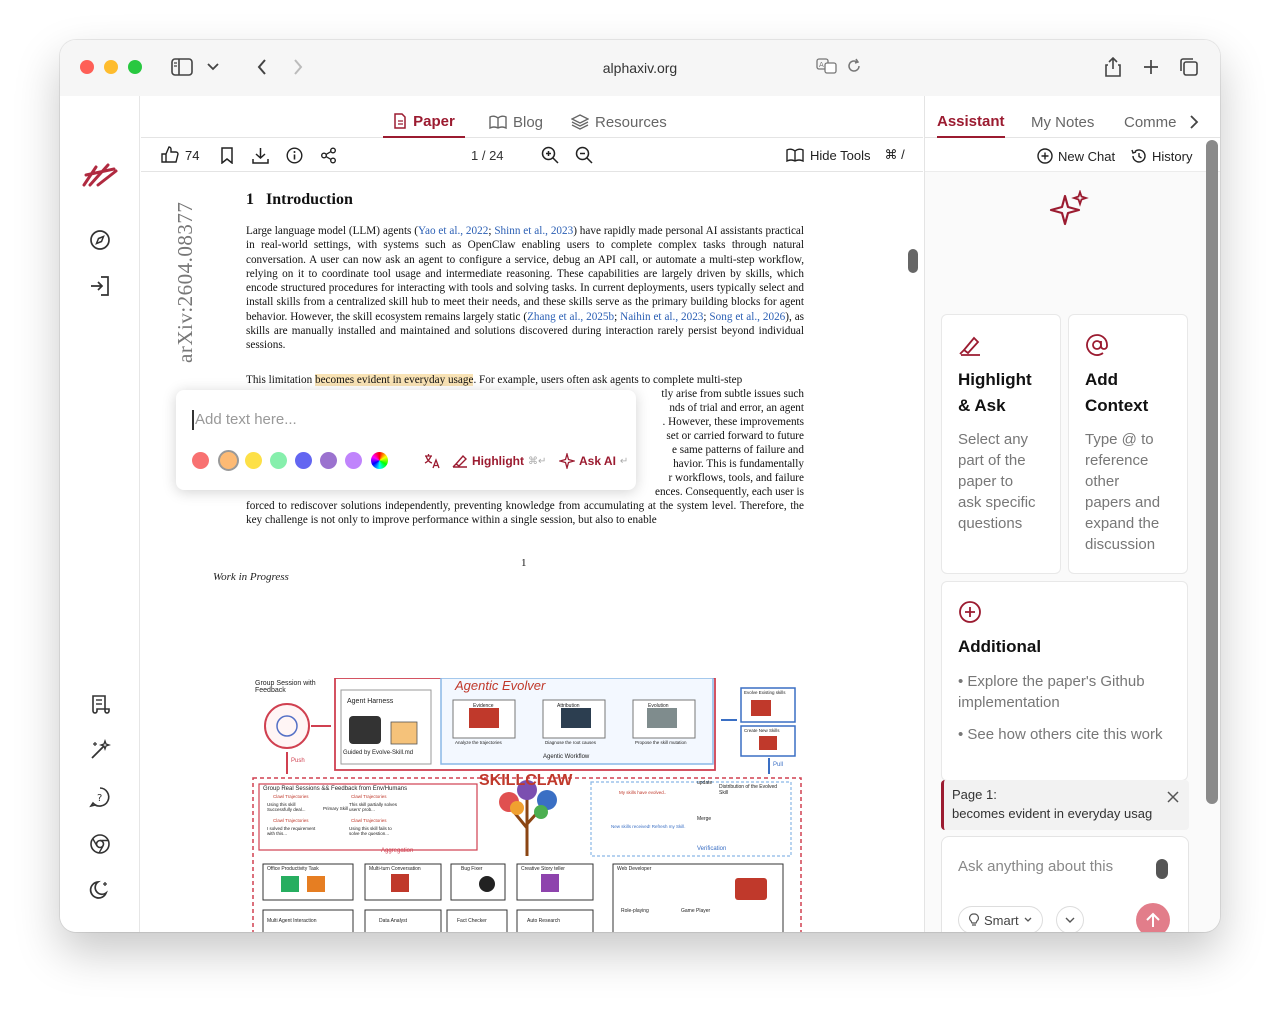 This screenshot has width=1280, height=1011. I want to click on tab-comments: Comme, so click(1152, 122).